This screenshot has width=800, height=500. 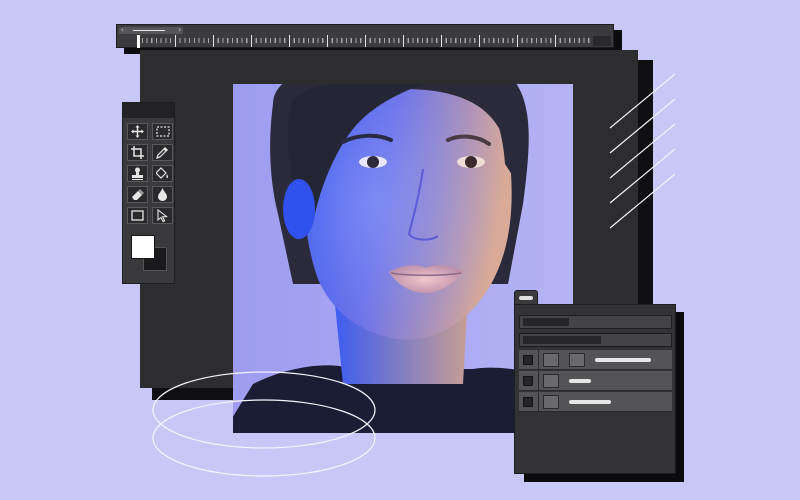 What do you see at coordinates (162, 131) in the screenshot?
I see `marquee-tool-icon` at bounding box center [162, 131].